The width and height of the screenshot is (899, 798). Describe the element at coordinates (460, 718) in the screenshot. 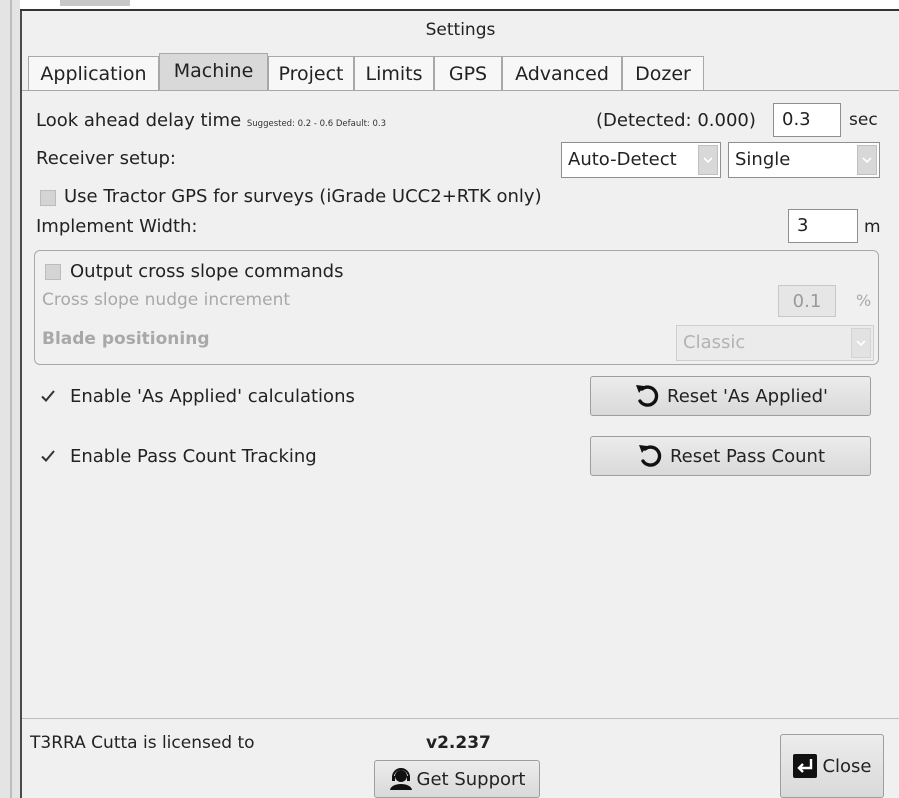

I see `footer-separator` at that location.